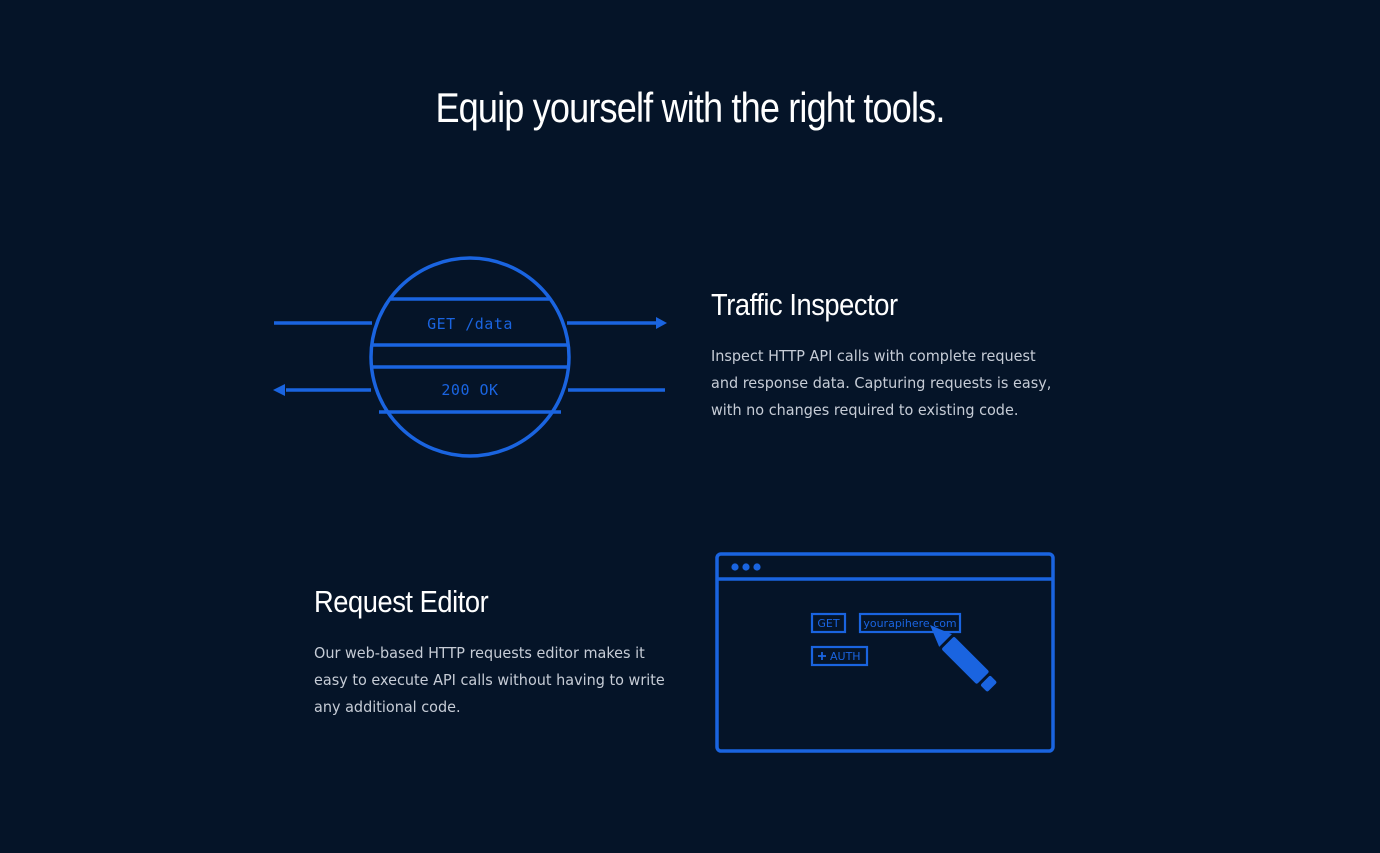 This screenshot has height=853, width=1380. What do you see at coordinates (828, 623) in the screenshot?
I see `method-chip-label: GET` at bounding box center [828, 623].